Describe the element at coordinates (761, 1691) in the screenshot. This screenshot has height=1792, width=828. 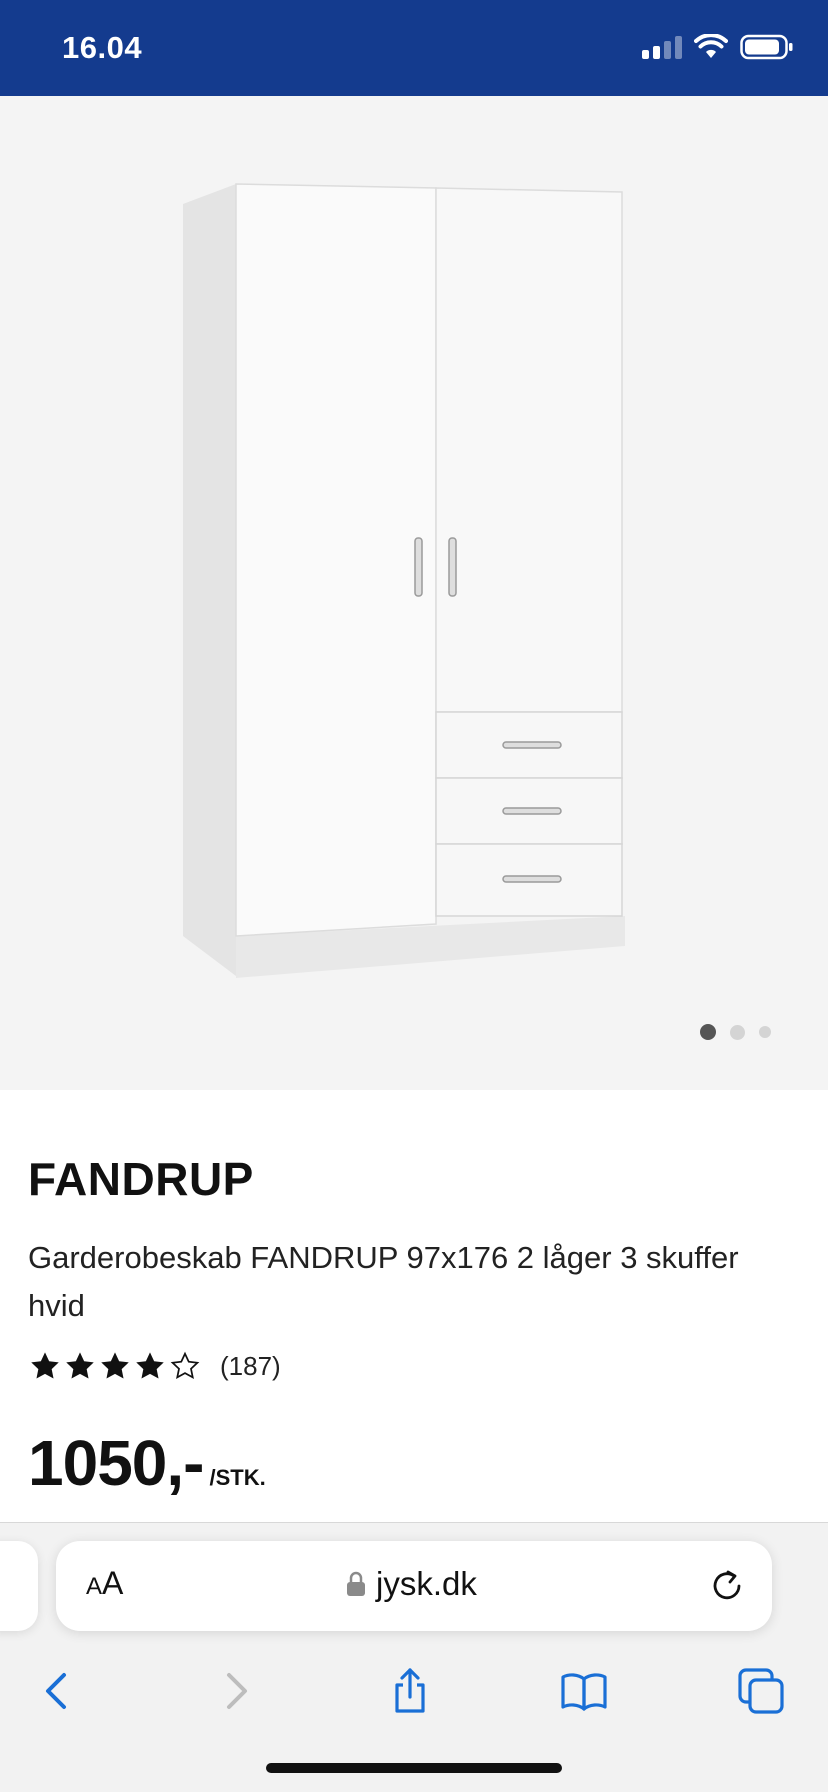
I see `tabs-icon` at that location.